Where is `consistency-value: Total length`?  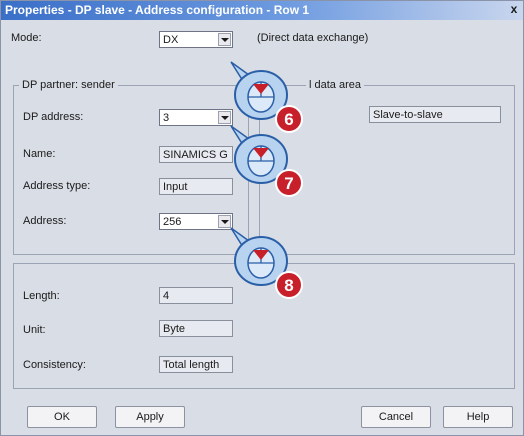
consistency-value: Total length is located at coordinates (191, 365).